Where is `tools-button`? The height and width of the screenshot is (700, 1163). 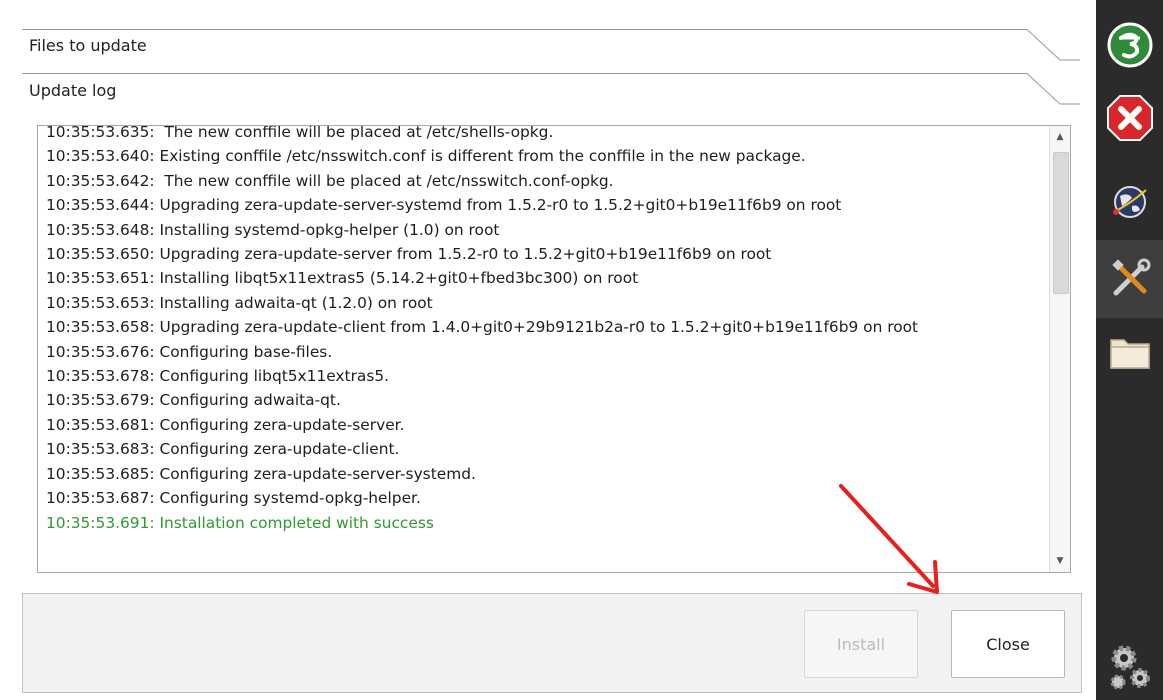 tools-button is located at coordinates (1129, 279).